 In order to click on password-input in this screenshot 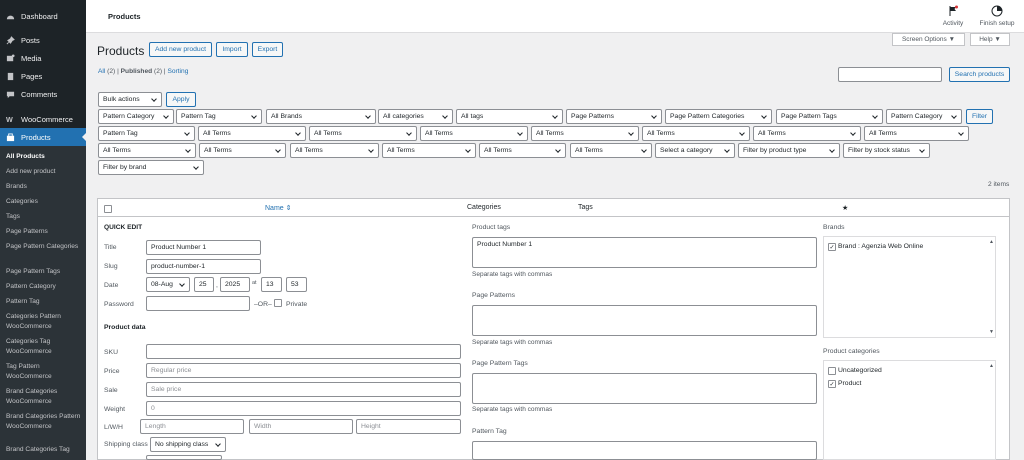, I will do `click(198, 303)`.